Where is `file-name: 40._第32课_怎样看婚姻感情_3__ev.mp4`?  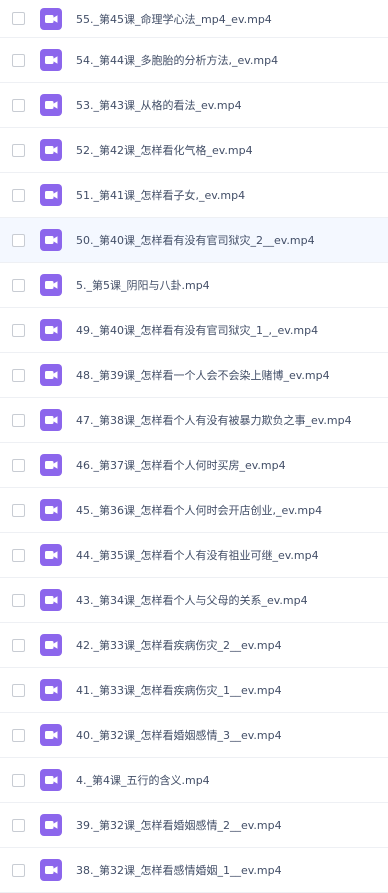 file-name: 40._第32课_怎样看婚姻感情_3__ev.mp4 is located at coordinates (230, 735).